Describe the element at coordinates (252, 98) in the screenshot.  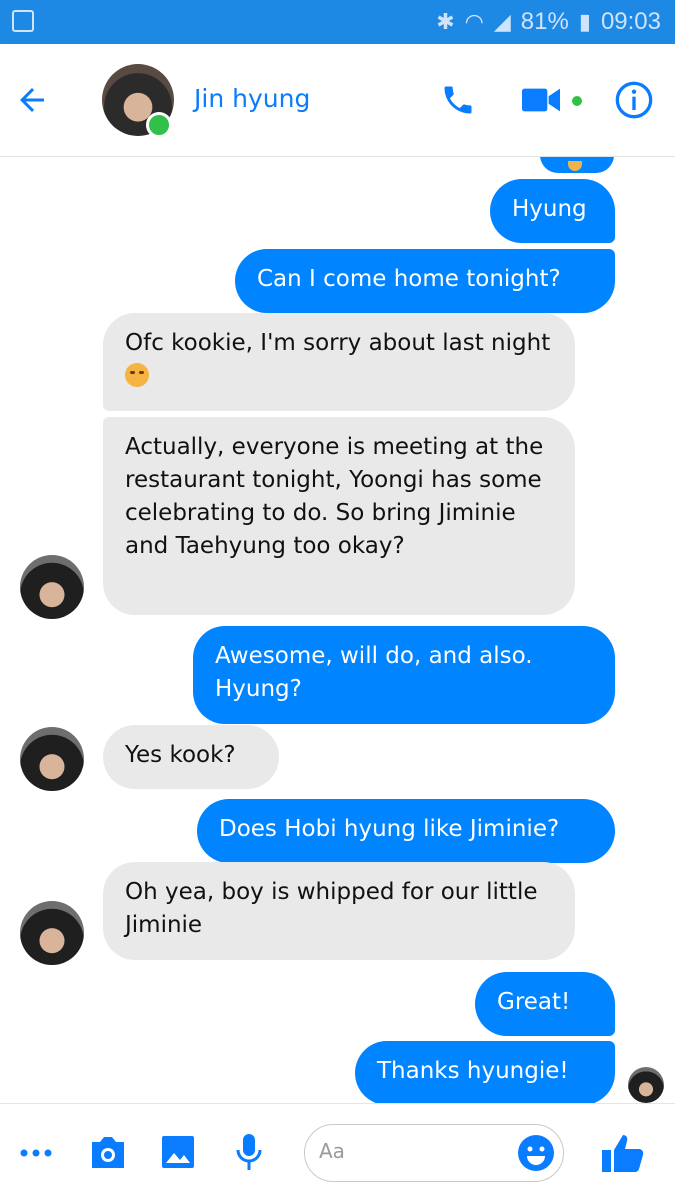
I see `contact-name: Jin hyung` at that location.